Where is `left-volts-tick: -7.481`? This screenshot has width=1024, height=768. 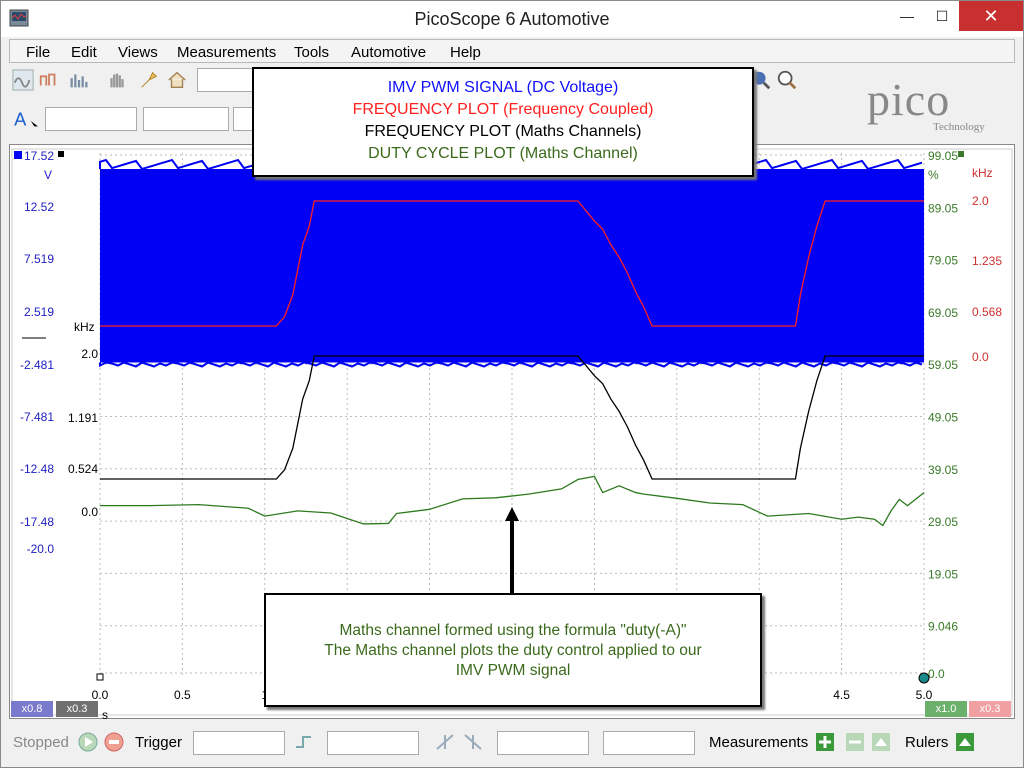
left-volts-tick: -7.481 is located at coordinates (37, 417).